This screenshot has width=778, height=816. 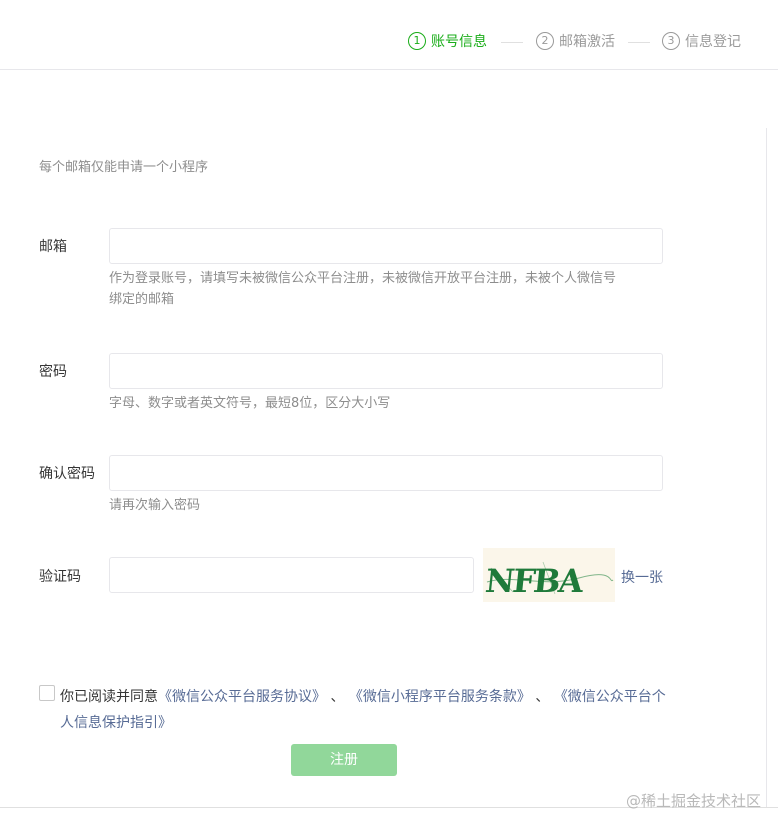 I want to click on agreement-checkbox, so click(x=47, y=693).